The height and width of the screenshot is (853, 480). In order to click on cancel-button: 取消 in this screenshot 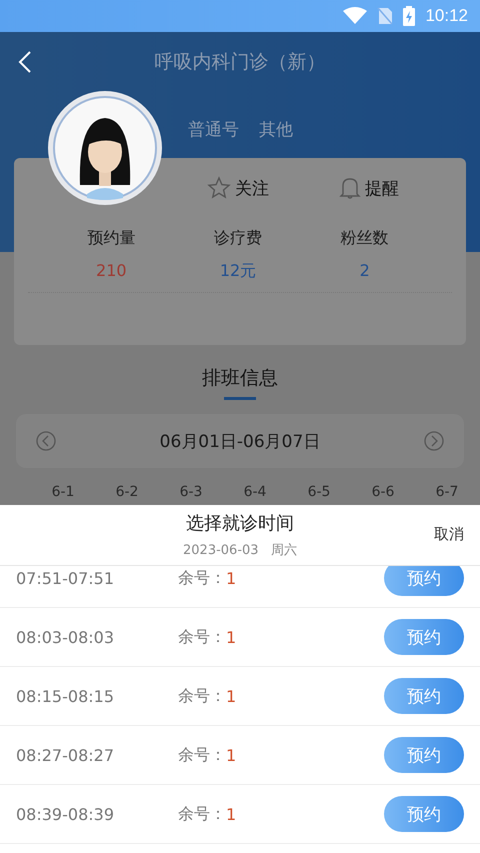, I will do `click(449, 534)`.